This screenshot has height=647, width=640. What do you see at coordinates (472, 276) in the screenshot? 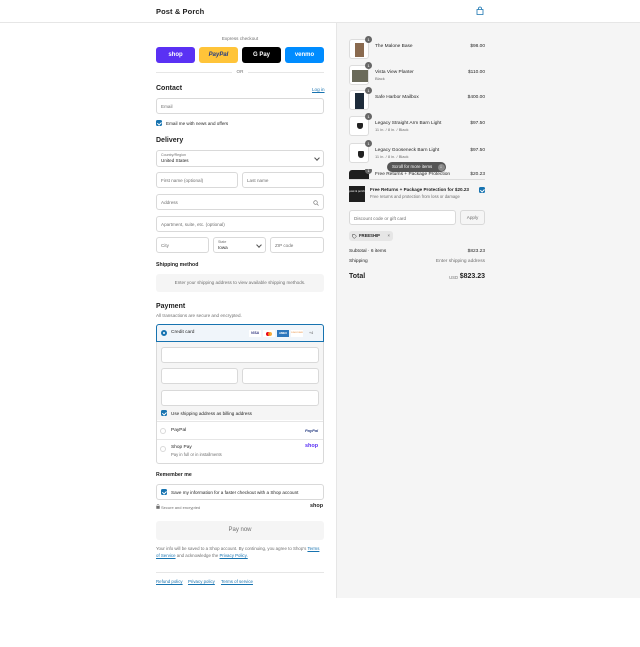
I see `total-value: $823.23` at bounding box center [472, 276].